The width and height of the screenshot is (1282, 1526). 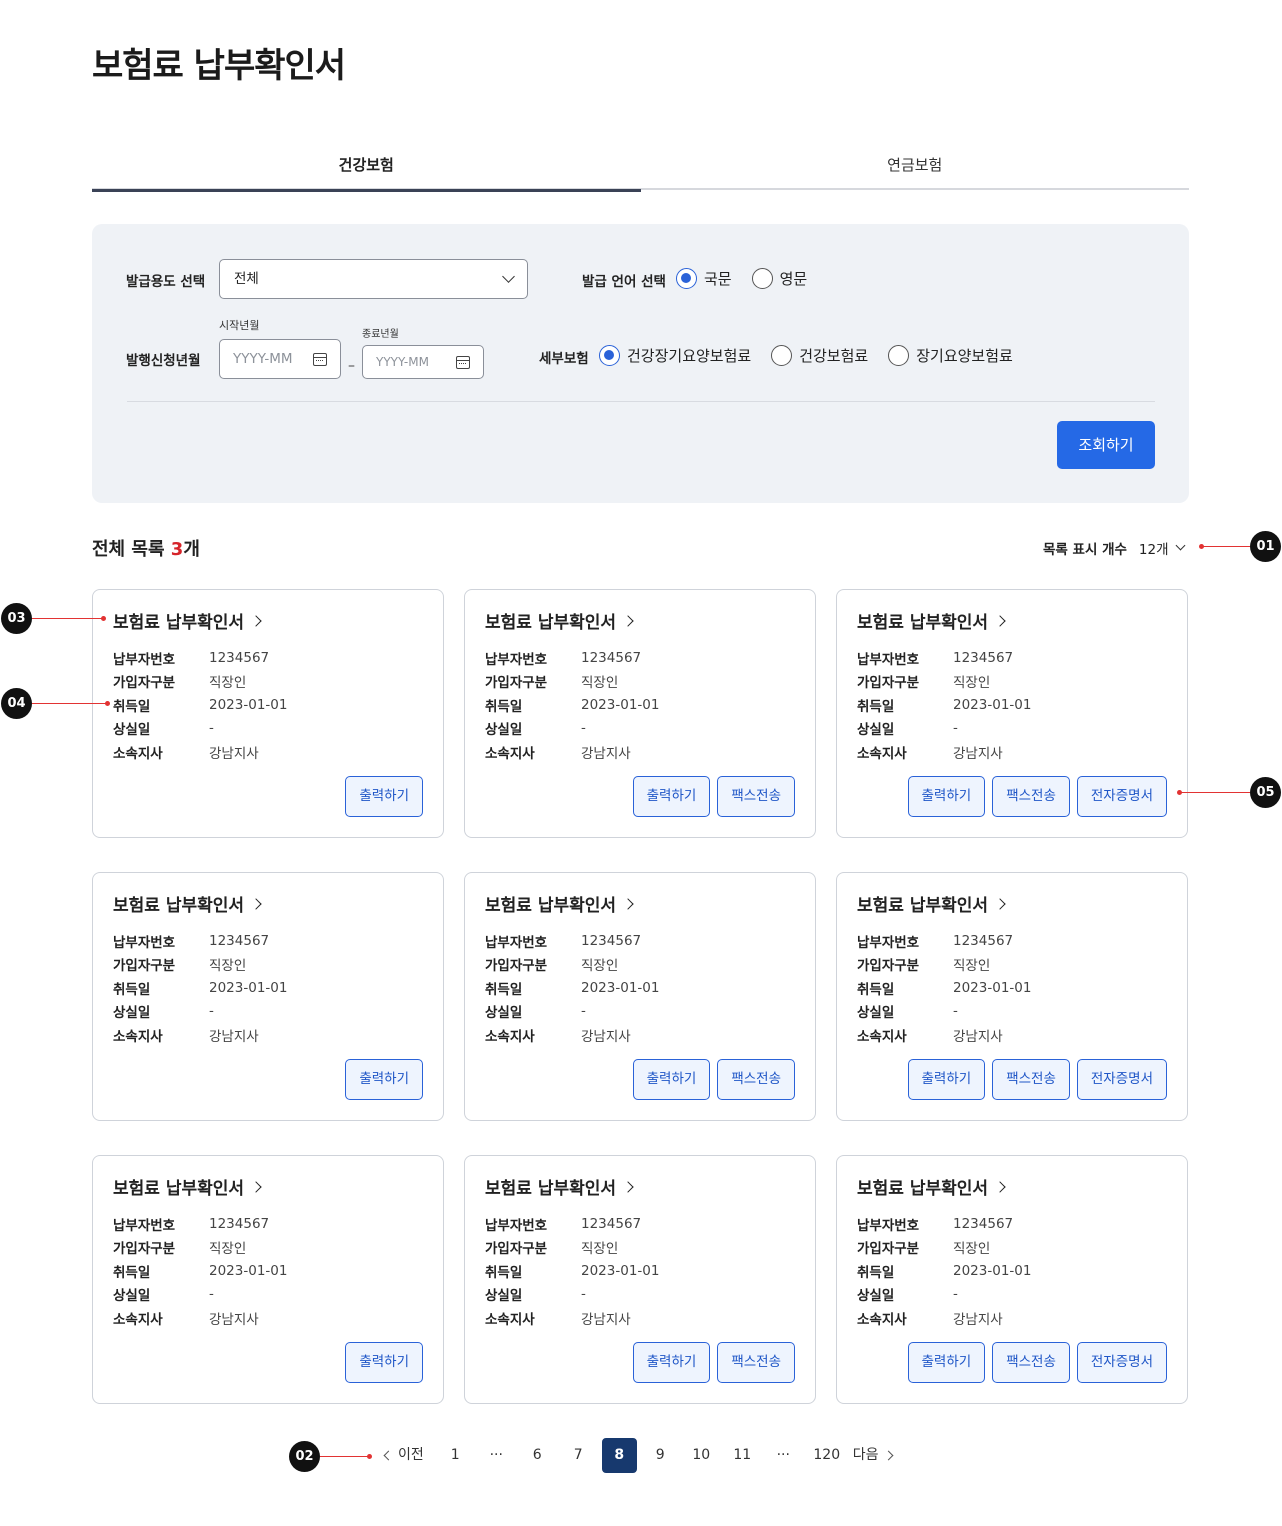 I want to click on start-month-placeholder: YYYY-MM, so click(x=263, y=359).